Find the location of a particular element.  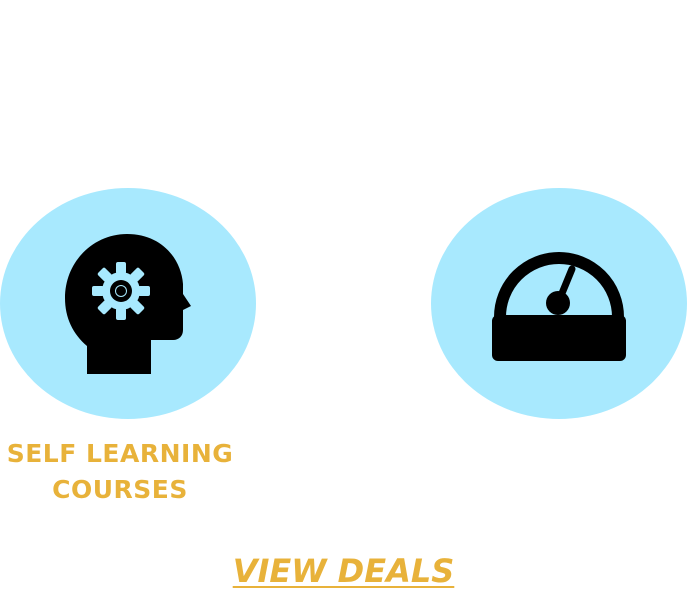

label-line-1: SELF LEARNING is located at coordinates (120, 453).